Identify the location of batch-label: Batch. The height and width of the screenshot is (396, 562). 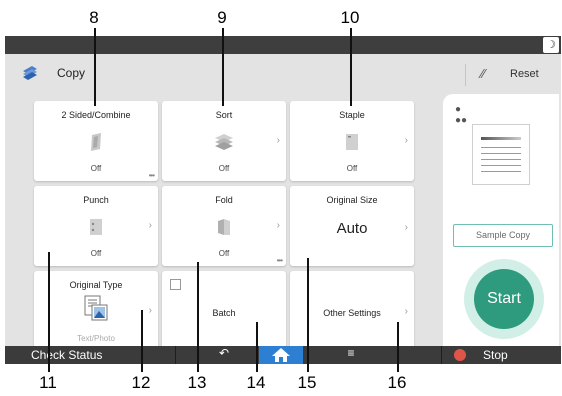
(224, 313).